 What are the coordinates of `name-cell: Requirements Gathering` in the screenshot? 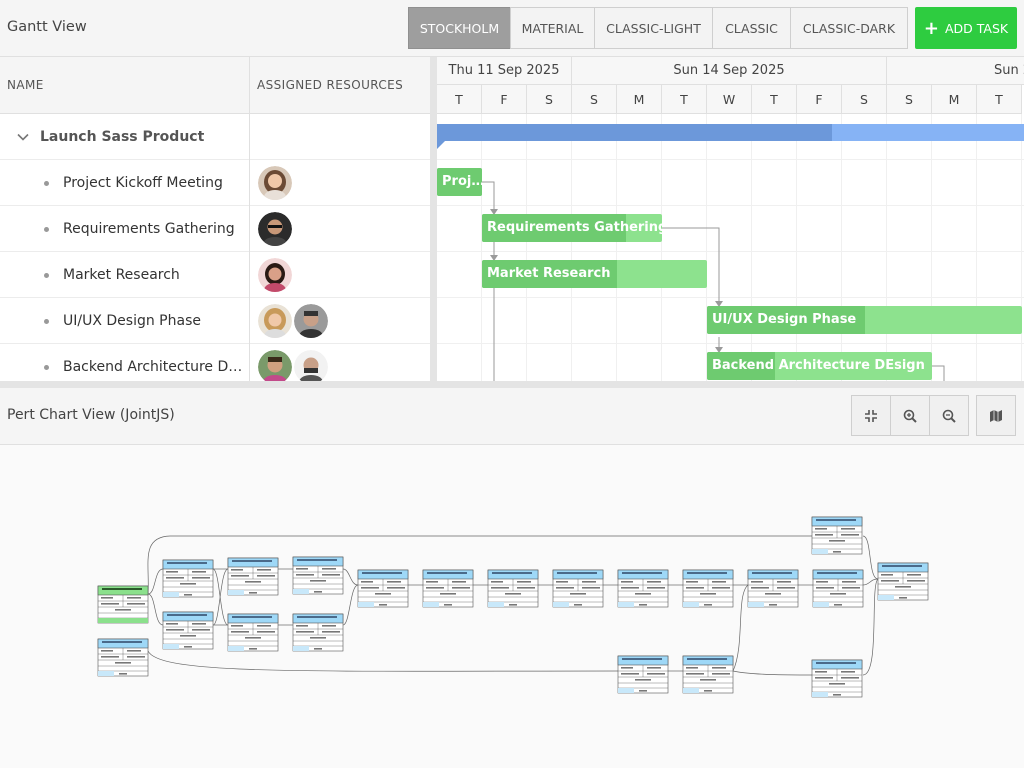 It's located at (125, 229).